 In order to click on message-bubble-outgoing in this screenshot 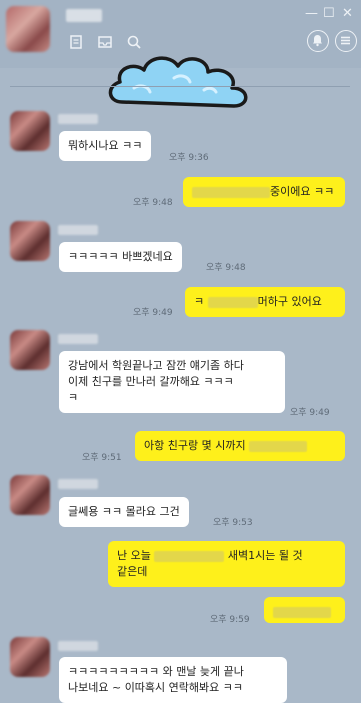, I will do `click(304, 610)`.